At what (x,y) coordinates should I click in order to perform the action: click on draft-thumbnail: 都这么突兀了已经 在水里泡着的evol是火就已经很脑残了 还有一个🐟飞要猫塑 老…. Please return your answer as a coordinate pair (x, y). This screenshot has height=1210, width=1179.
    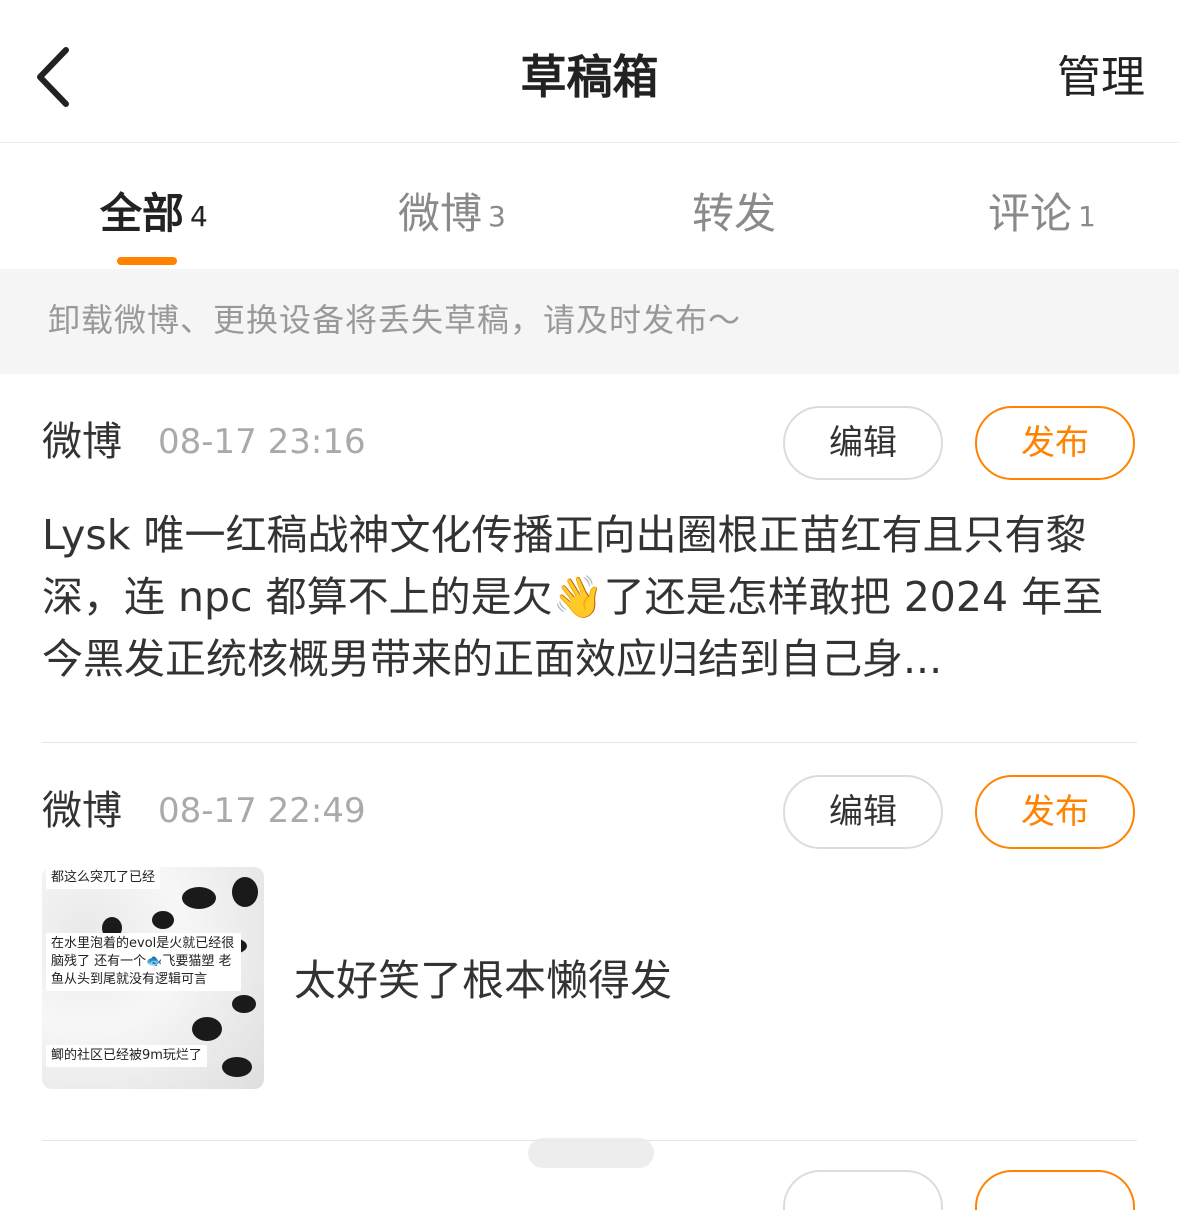
    Looking at the image, I should click on (153, 978).